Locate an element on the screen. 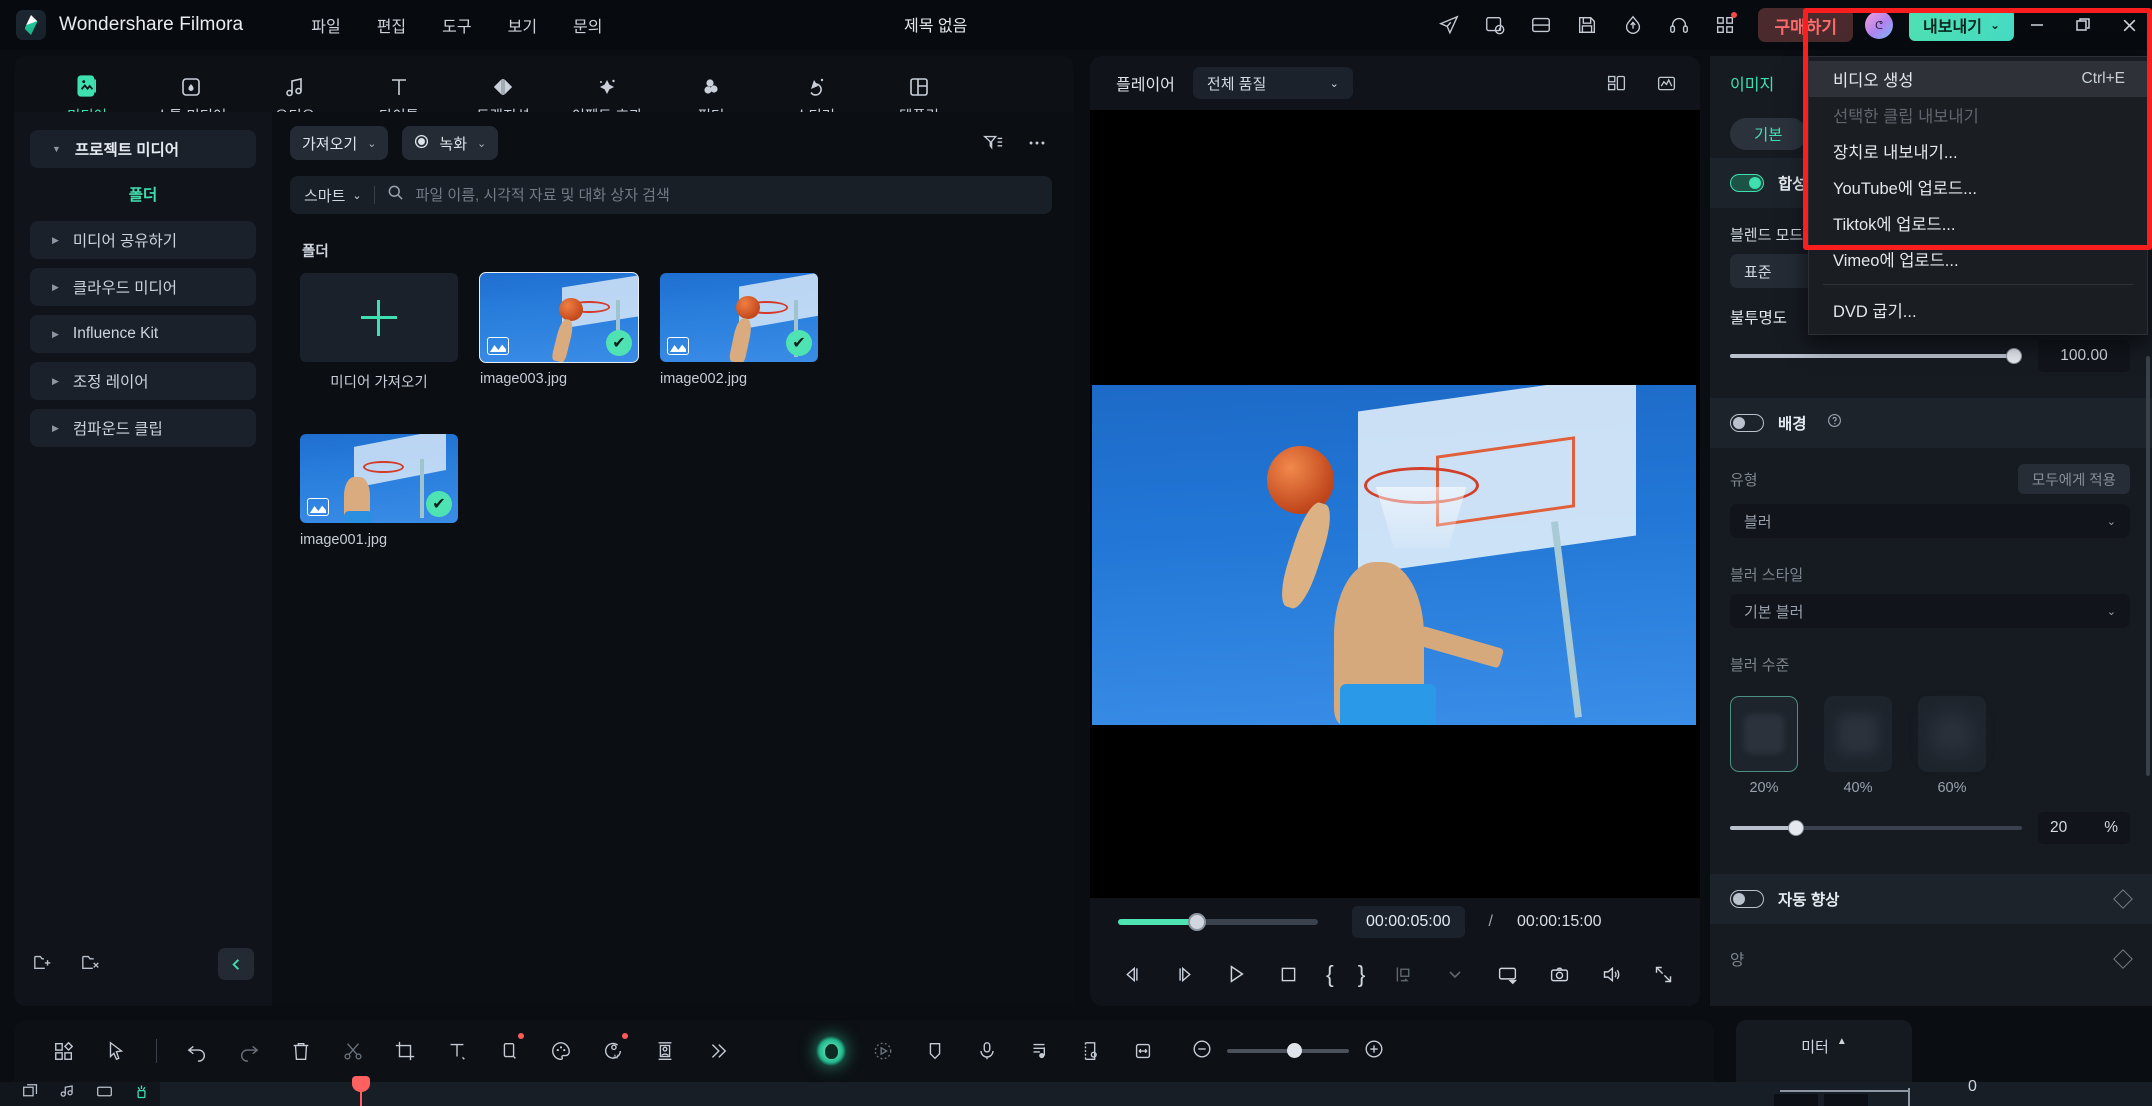 The height and width of the screenshot is (1106, 2152). save-icon is located at coordinates (1587, 25).